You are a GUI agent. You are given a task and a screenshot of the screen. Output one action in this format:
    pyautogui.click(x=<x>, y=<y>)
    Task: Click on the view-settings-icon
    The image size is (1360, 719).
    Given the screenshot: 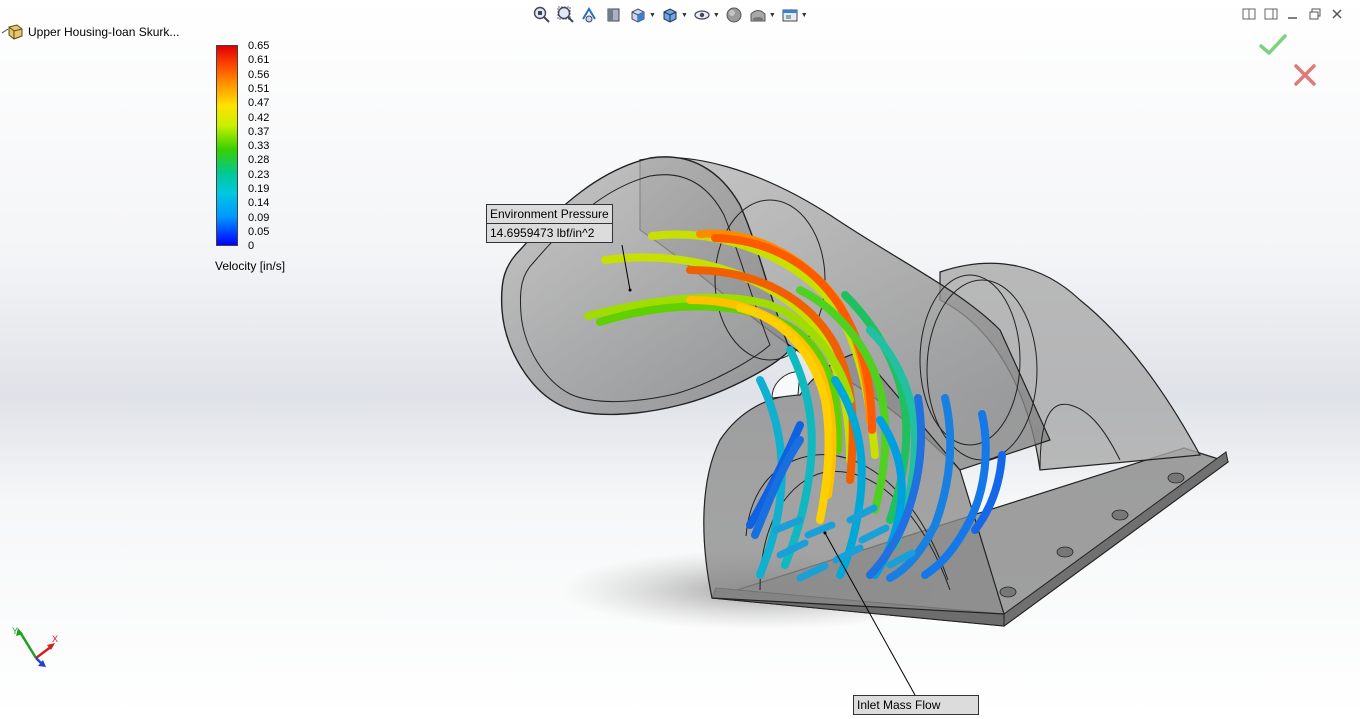 What is the action you would take?
    pyautogui.click(x=790, y=15)
    